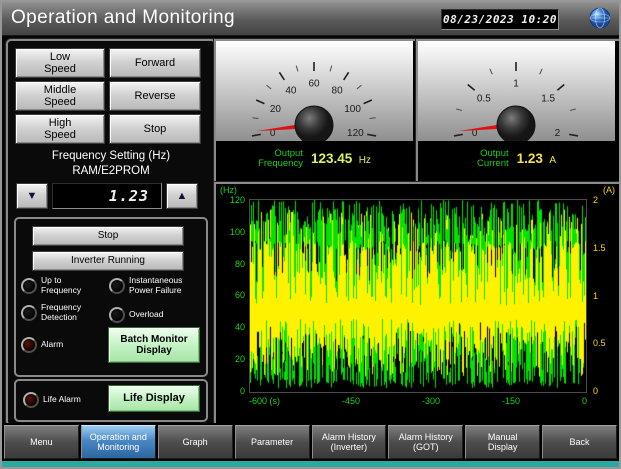 The height and width of the screenshot is (469, 621). Describe the element at coordinates (510, 401) in the screenshot. I see `axis-tick-label: -150` at that location.